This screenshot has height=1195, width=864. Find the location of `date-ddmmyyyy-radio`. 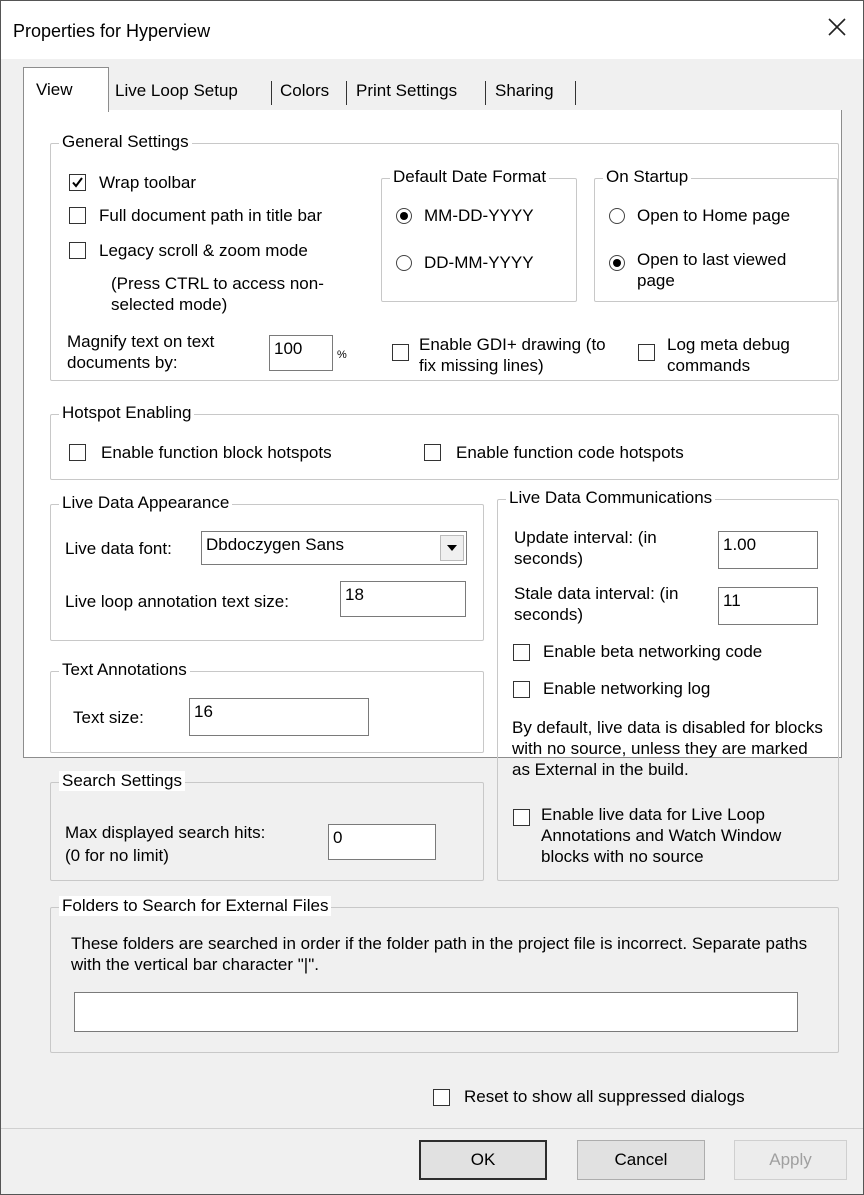

date-ddmmyyyy-radio is located at coordinates (404, 263).